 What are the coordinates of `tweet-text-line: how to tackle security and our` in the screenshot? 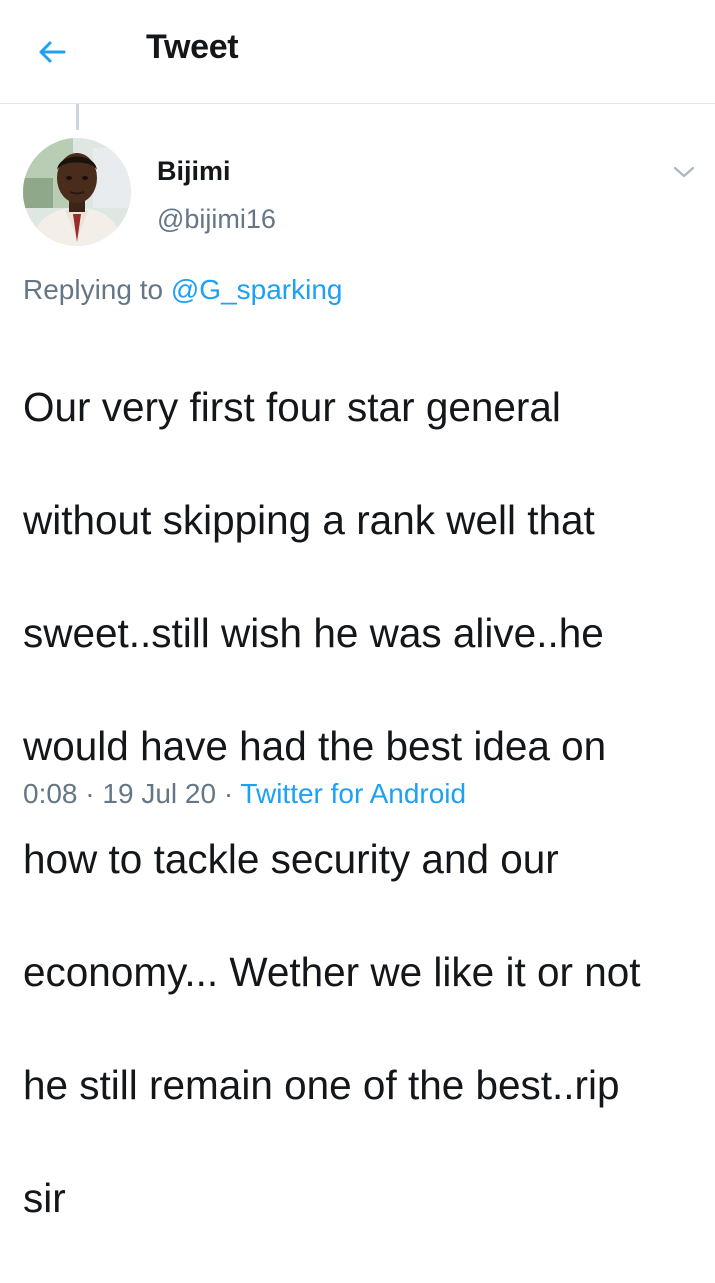 It's located at (291, 858).